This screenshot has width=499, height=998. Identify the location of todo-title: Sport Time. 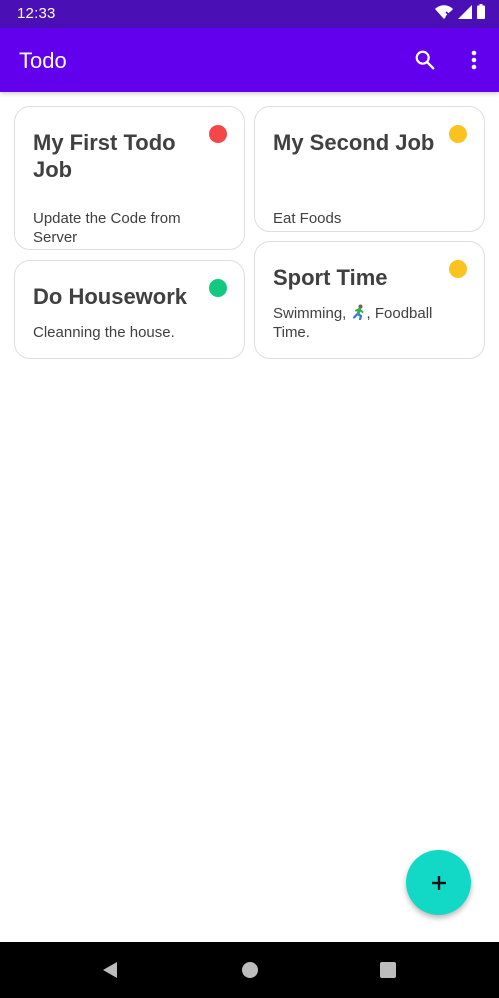
(330, 277).